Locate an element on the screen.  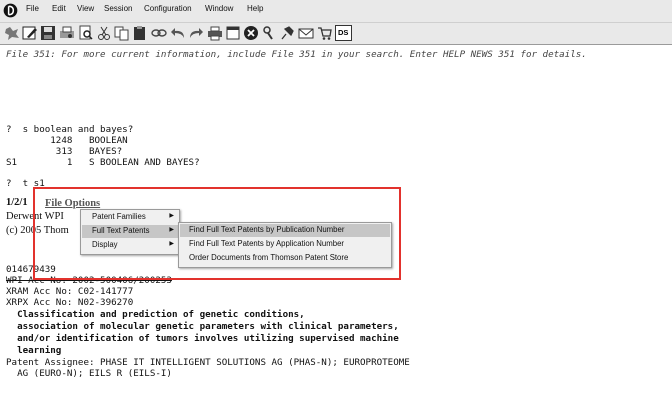
find-icon is located at coordinates (86, 33).